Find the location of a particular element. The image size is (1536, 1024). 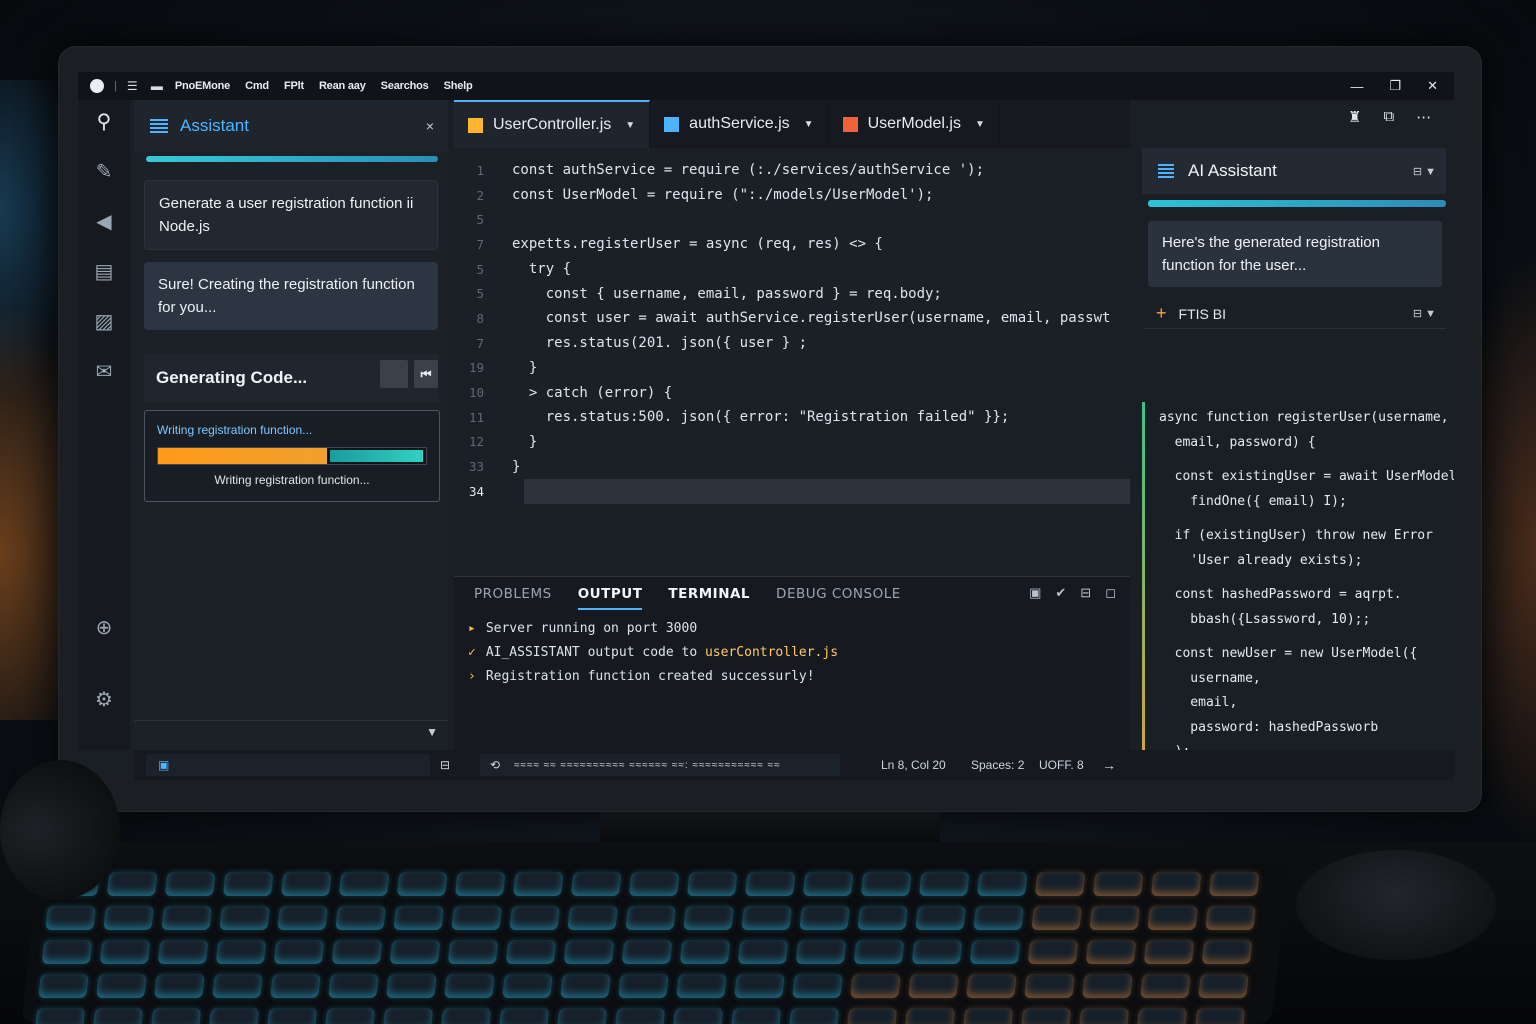

arrow-right-icon: → is located at coordinates (1109, 765).